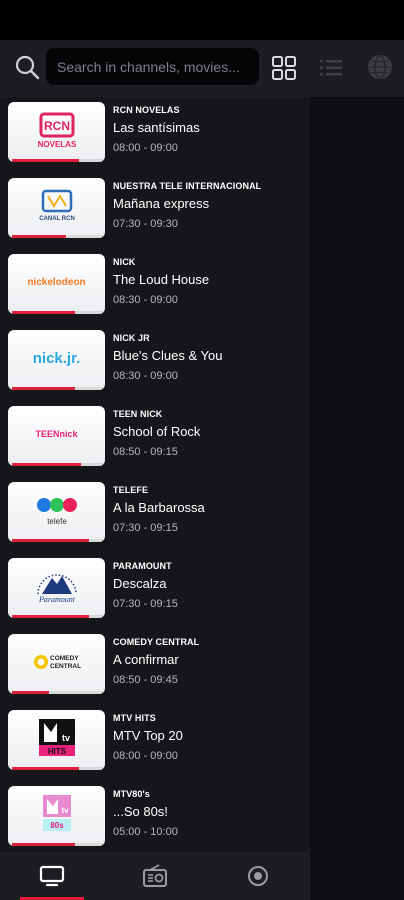  What do you see at coordinates (331, 68) in the screenshot?
I see `list-view-icon` at bounding box center [331, 68].